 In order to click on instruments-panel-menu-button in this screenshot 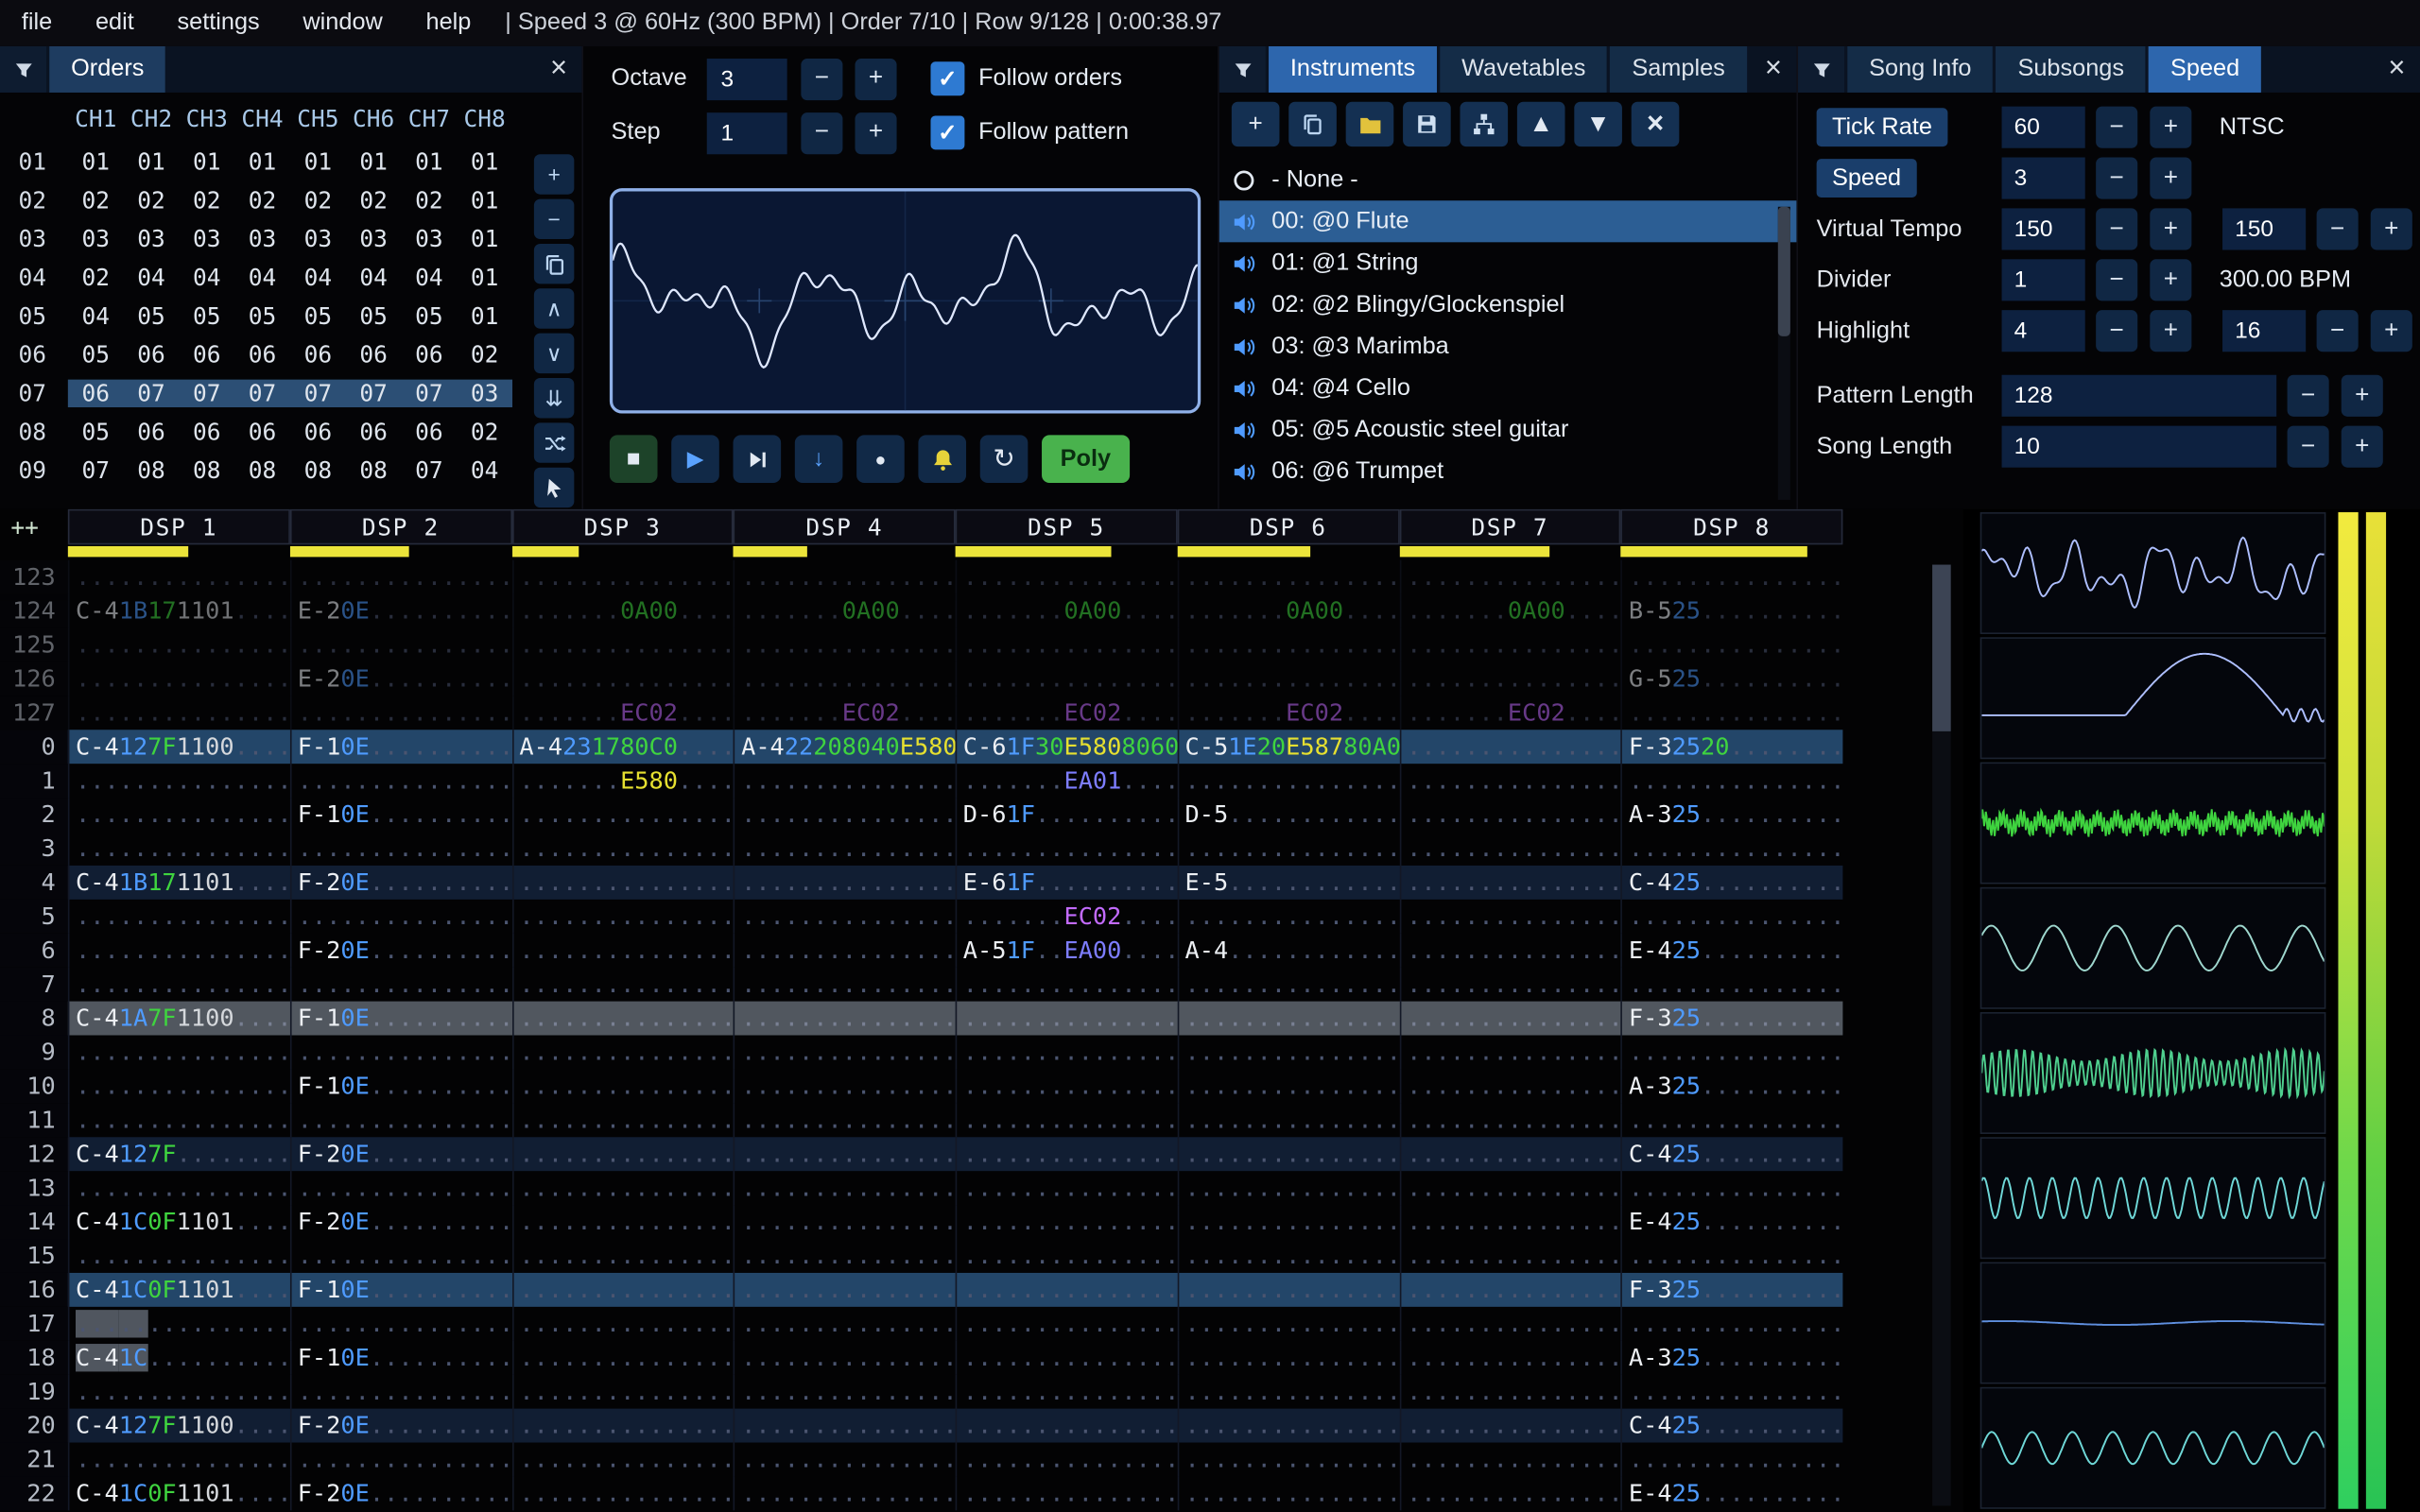, I will do `click(1242, 69)`.